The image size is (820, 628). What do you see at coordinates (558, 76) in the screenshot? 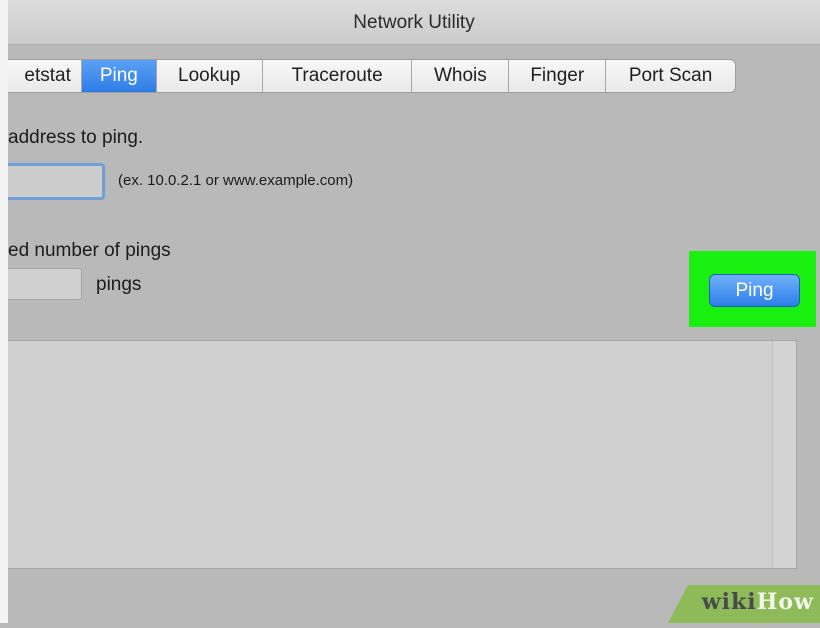
I see `tab-finger: Finger` at bounding box center [558, 76].